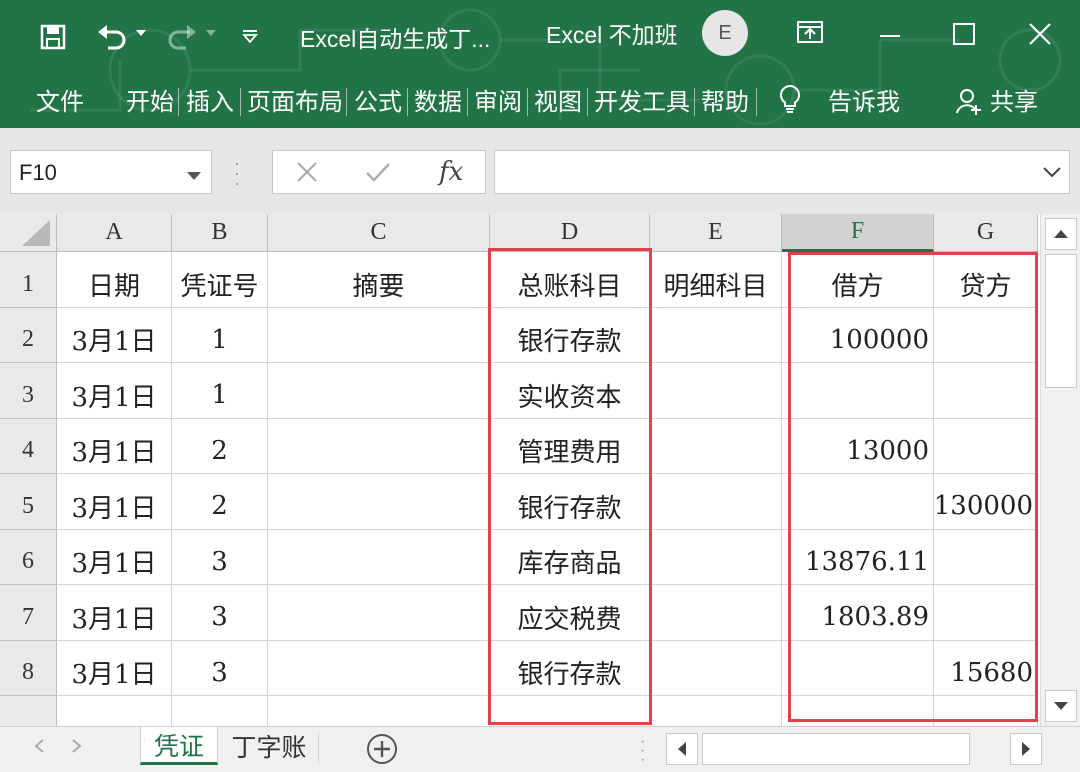 The height and width of the screenshot is (772, 1080). I want to click on row-header: 2, so click(28, 335).